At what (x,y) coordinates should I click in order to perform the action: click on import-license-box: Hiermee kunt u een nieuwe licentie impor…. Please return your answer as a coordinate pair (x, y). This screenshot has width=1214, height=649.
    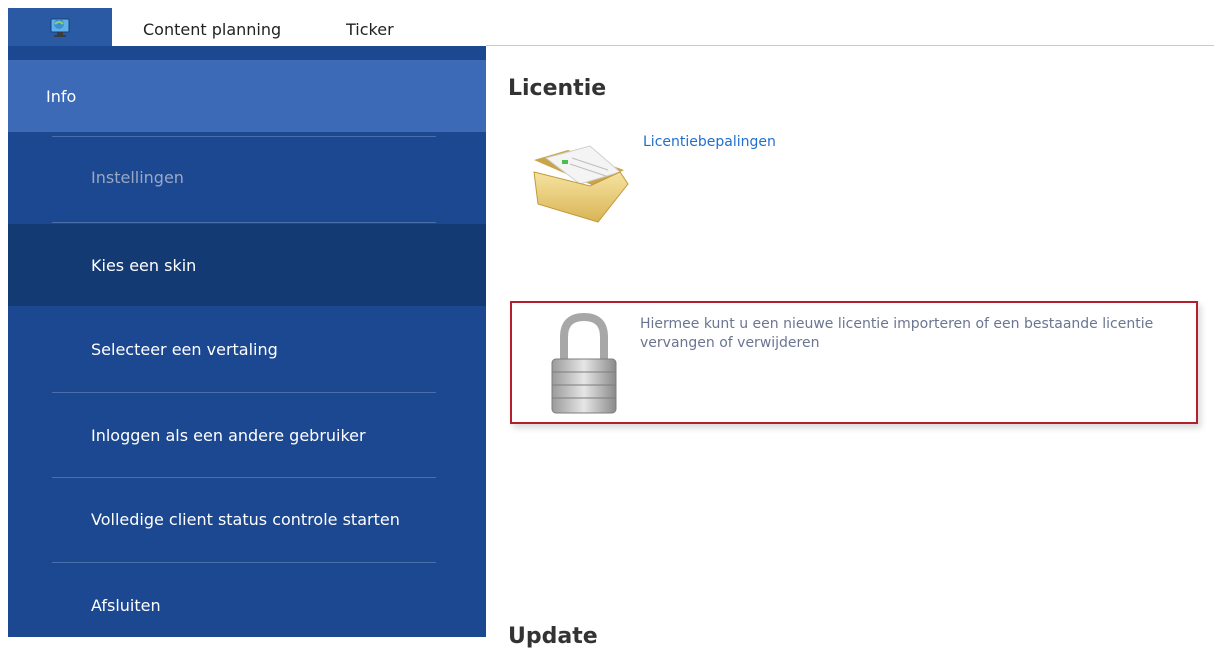
    Looking at the image, I should click on (854, 362).